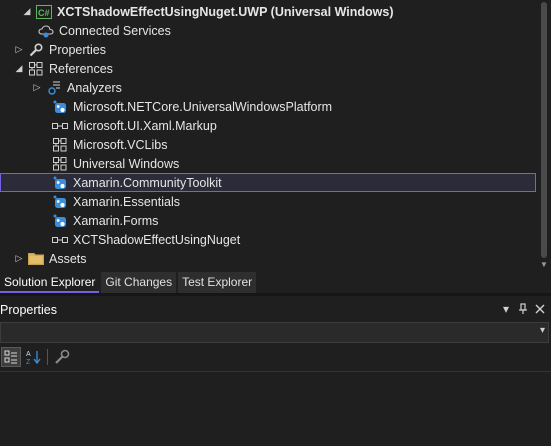 The image size is (551, 446). I want to click on tree-item: Xamarin.Essentials, so click(268, 201).